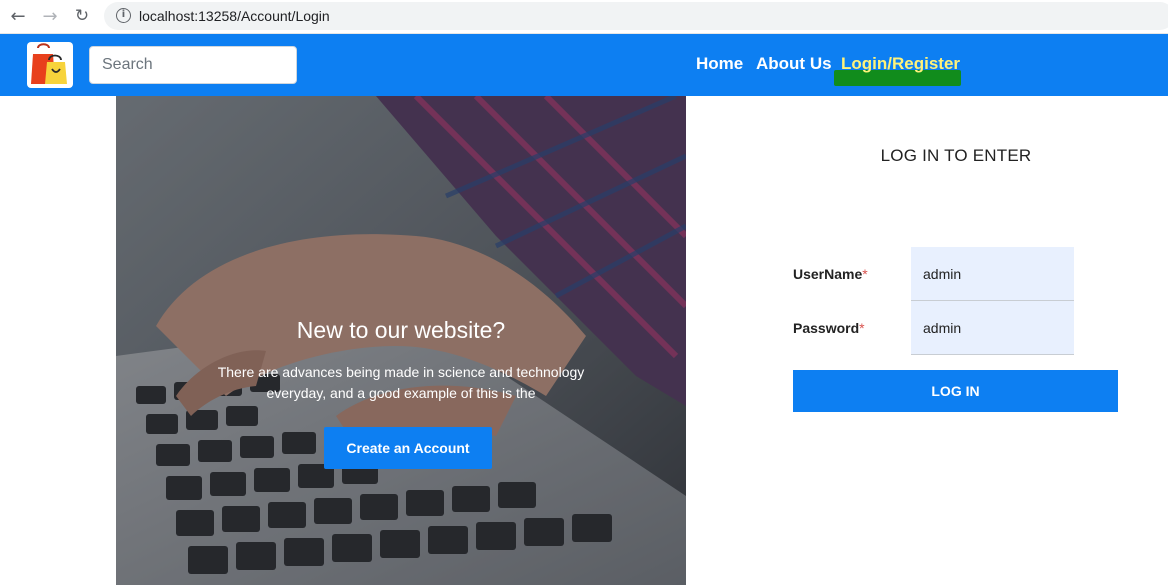 The image size is (1168, 585). What do you see at coordinates (826, 328) in the screenshot?
I see `password-label-text: Password` at bounding box center [826, 328].